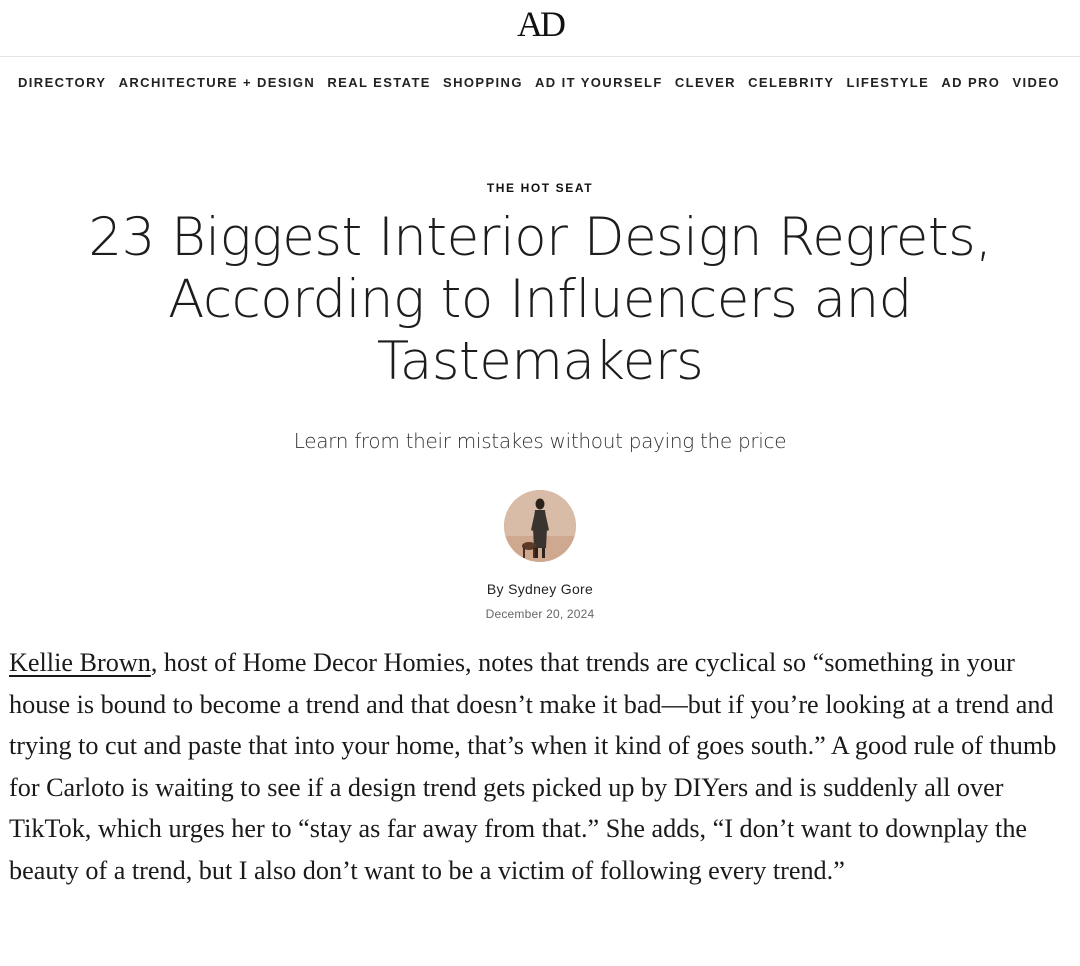  I want to click on nav-item-lifestyle: LIFESTYLE, so click(888, 82).